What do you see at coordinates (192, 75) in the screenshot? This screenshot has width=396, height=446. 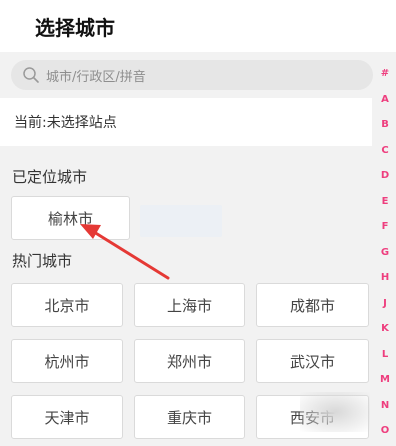 I see `search-input: 城市/行政区/拼音` at bounding box center [192, 75].